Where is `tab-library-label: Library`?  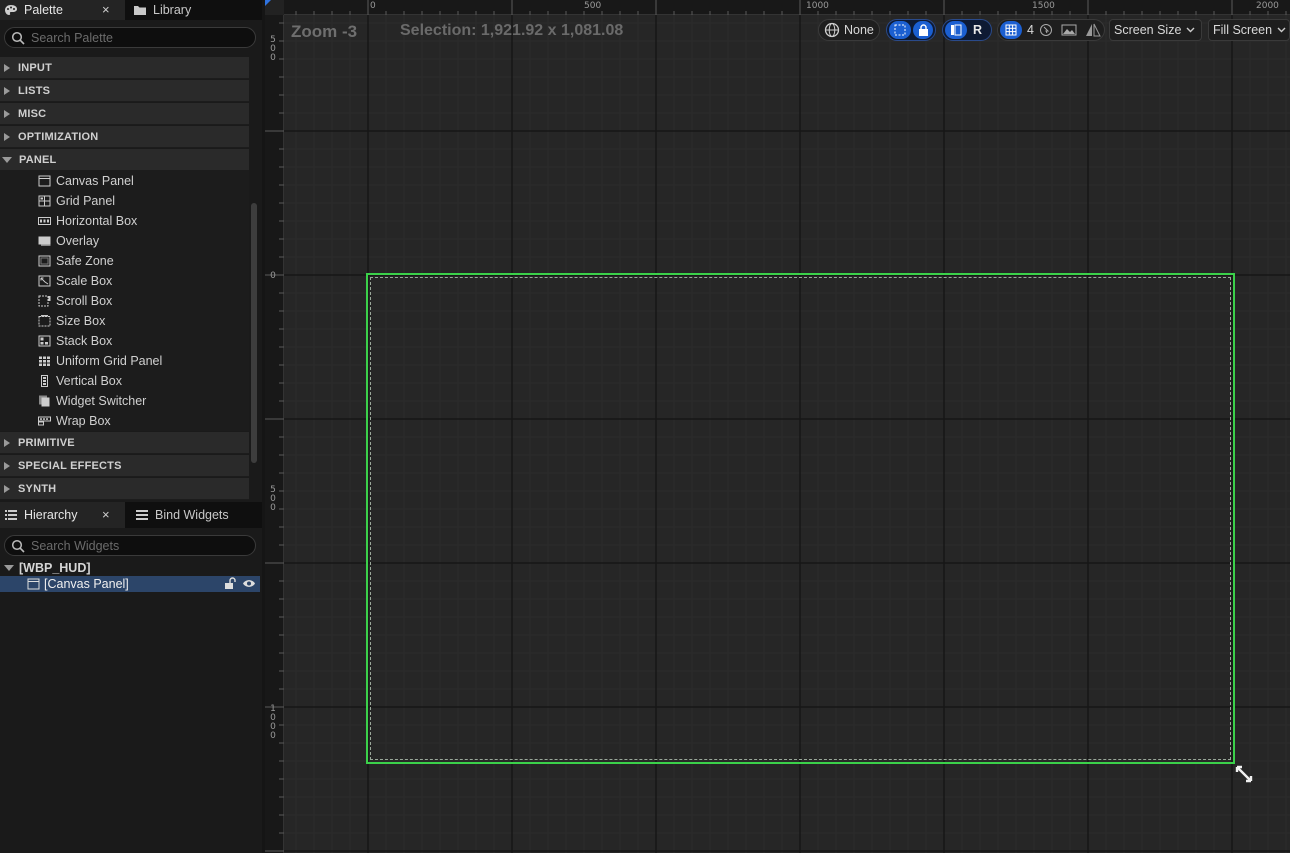
tab-library-label: Library is located at coordinates (172, 10).